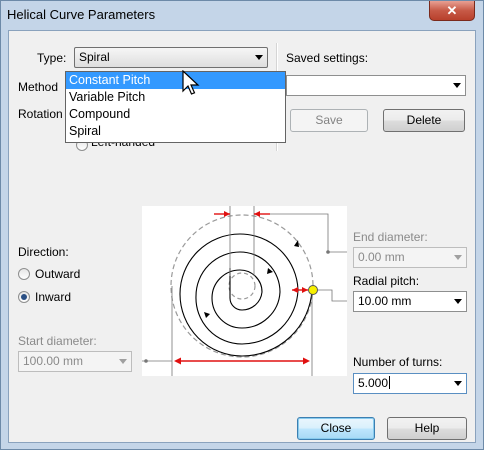  Describe the element at coordinates (424, 120) in the screenshot. I see `delete-button: Delete` at that location.